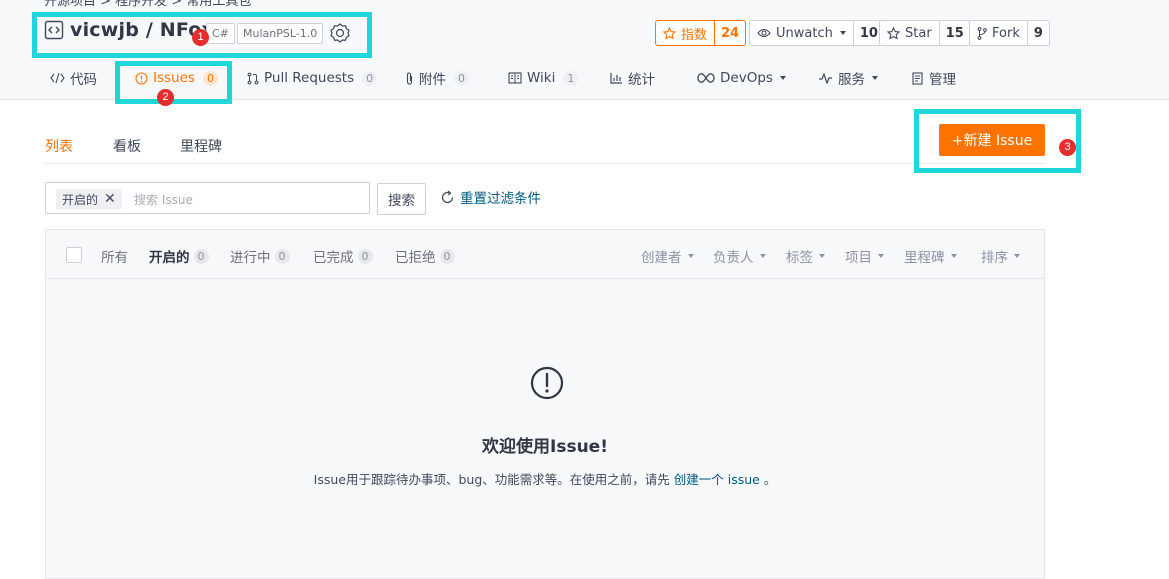 This screenshot has width=1169, height=579. What do you see at coordinates (942, 80) in the screenshot?
I see `tab-manage-label: 管理` at bounding box center [942, 80].